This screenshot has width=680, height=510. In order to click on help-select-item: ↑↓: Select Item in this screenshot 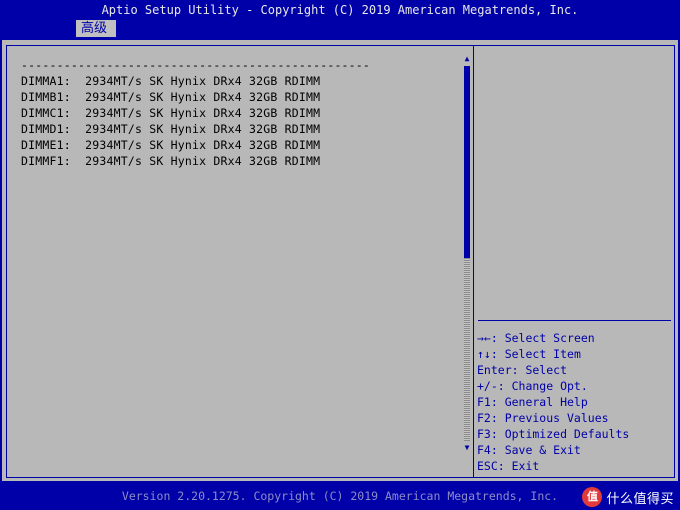, I will do `click(529, 354)`.